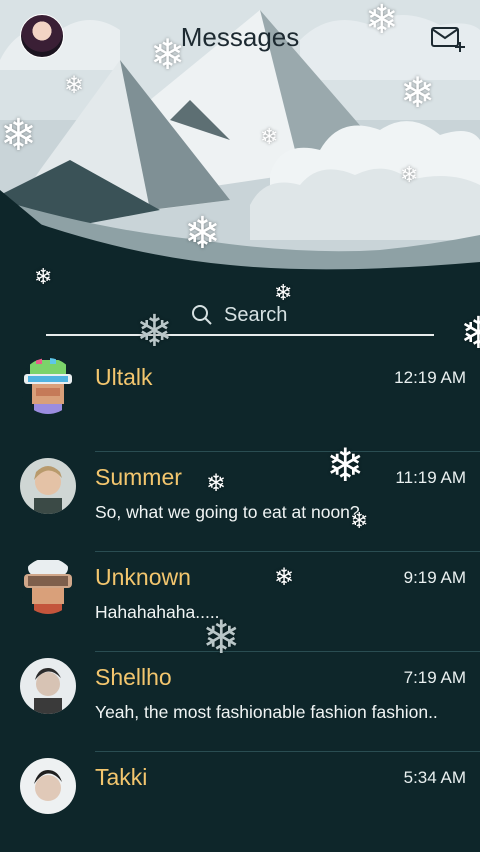 The width and height of the screenshot is (480, 852). Describe the element at coordinates (434, 677) in the screenshot. I see `message-time: 7:19 AM` at that location.